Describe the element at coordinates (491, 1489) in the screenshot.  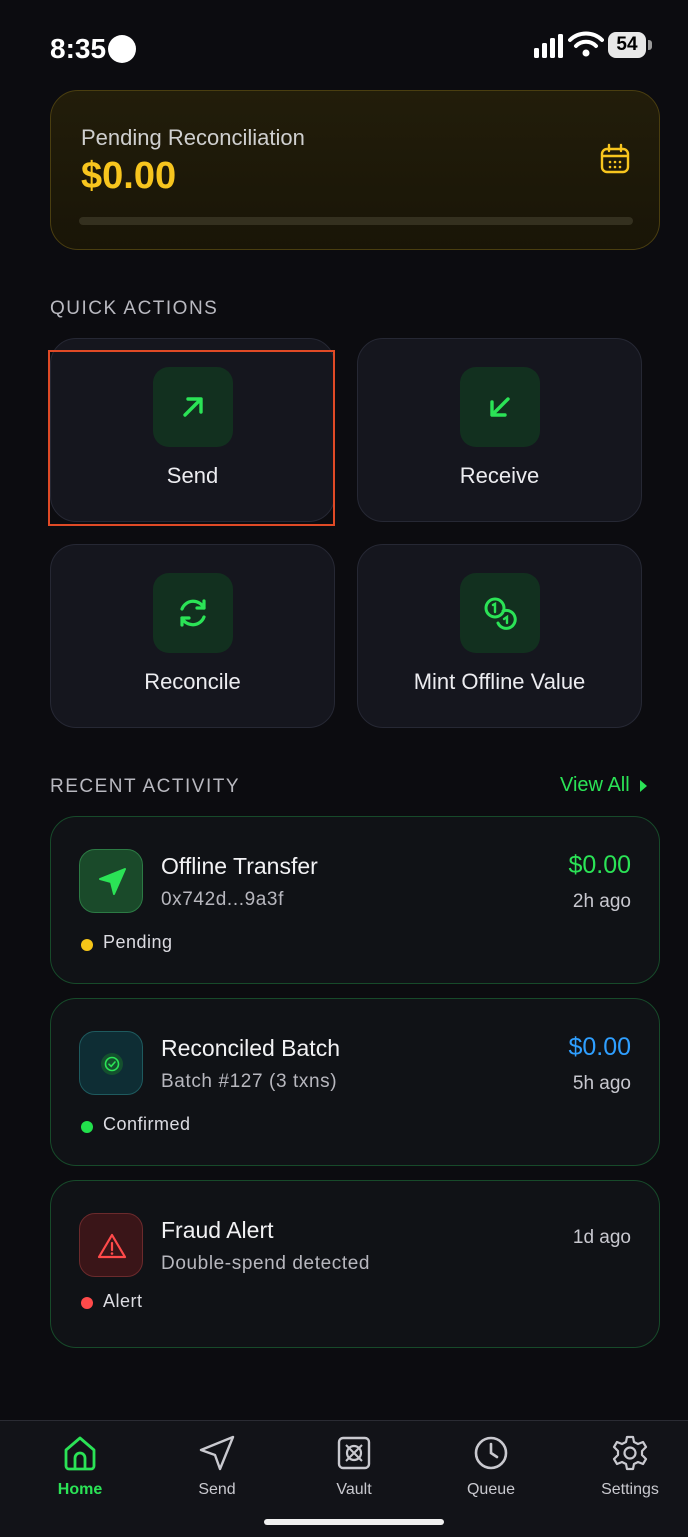
I see `tab-queue-label: Queue` at that location.